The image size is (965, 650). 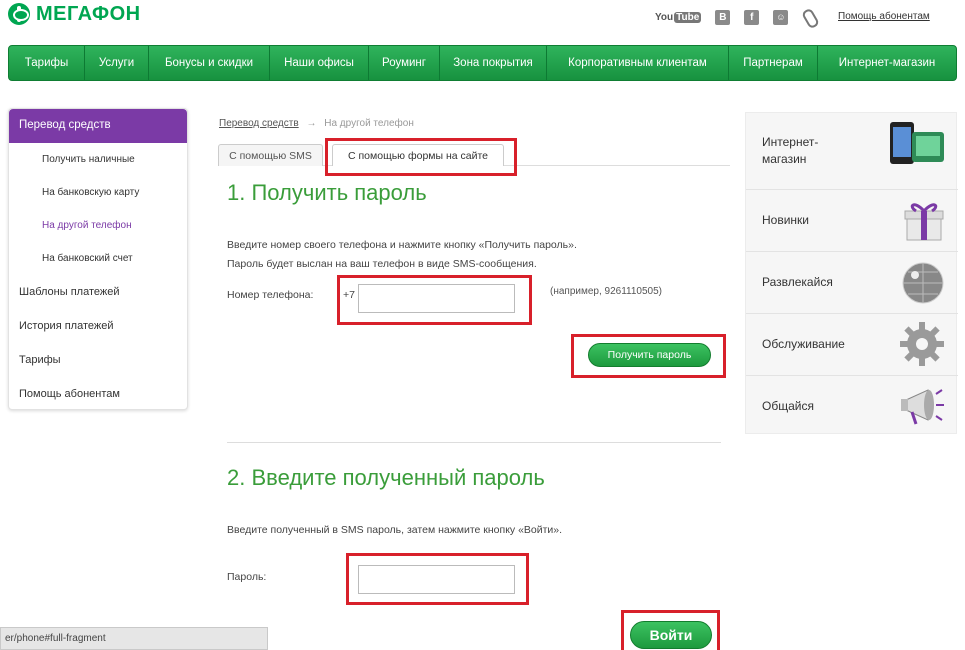 What do you see at coordinates (852, 405) in the screenshot?
I see `promo-chat: Общайся` at bounding box center [852, 405].